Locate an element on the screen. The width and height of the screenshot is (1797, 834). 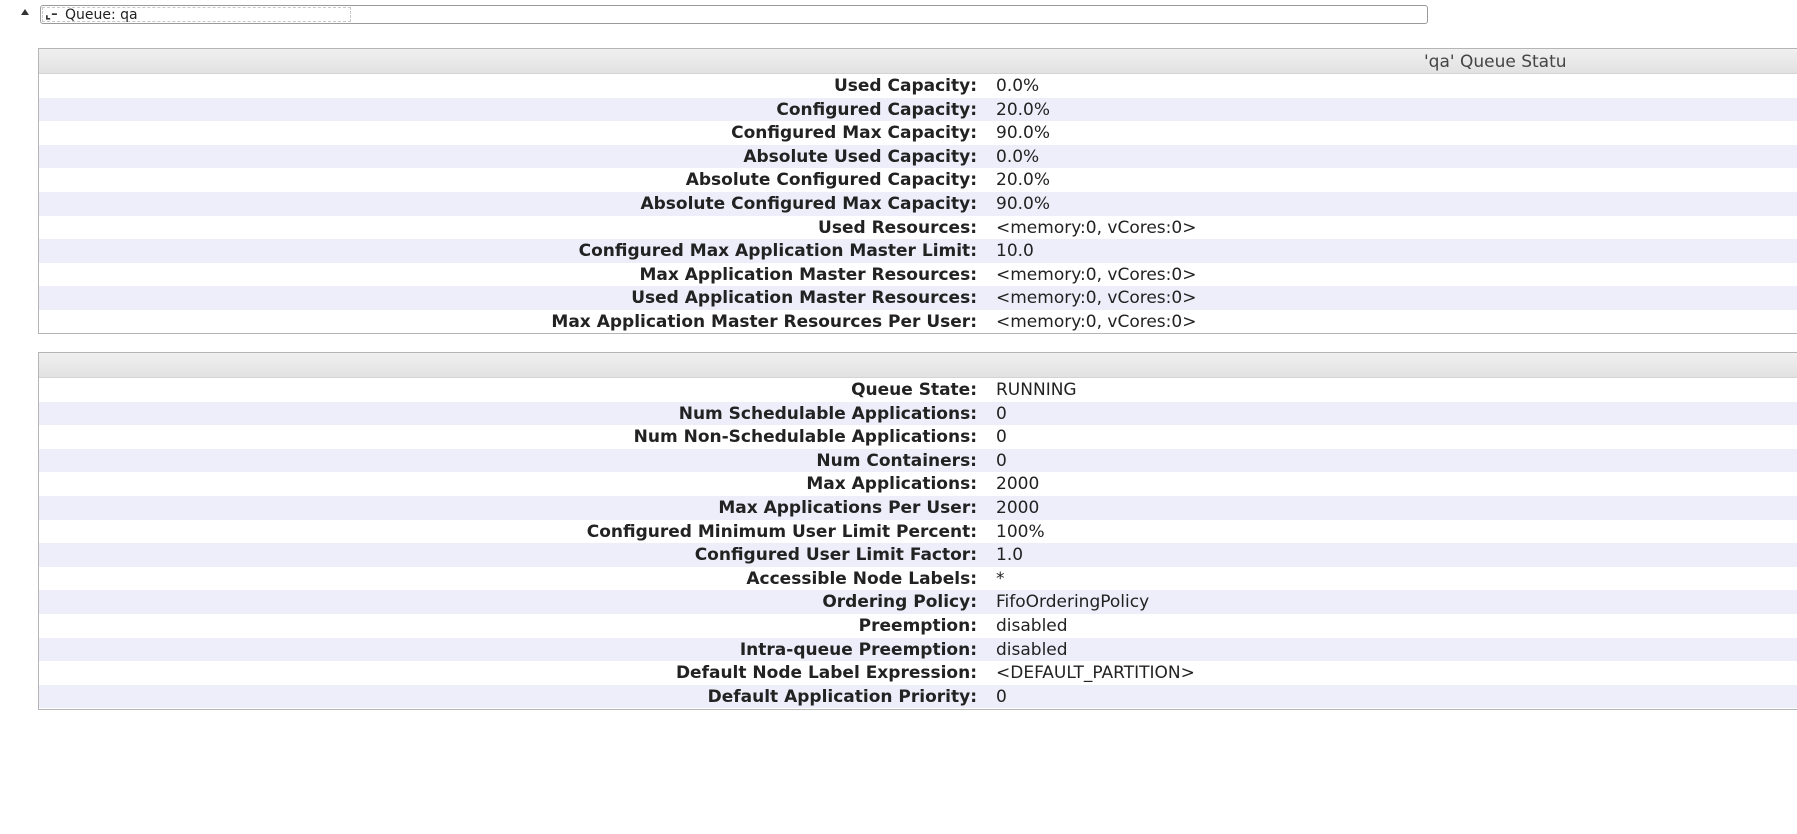
info-row: Configured User Limit Factor: 1.0 is located at coordinates (918, 555).